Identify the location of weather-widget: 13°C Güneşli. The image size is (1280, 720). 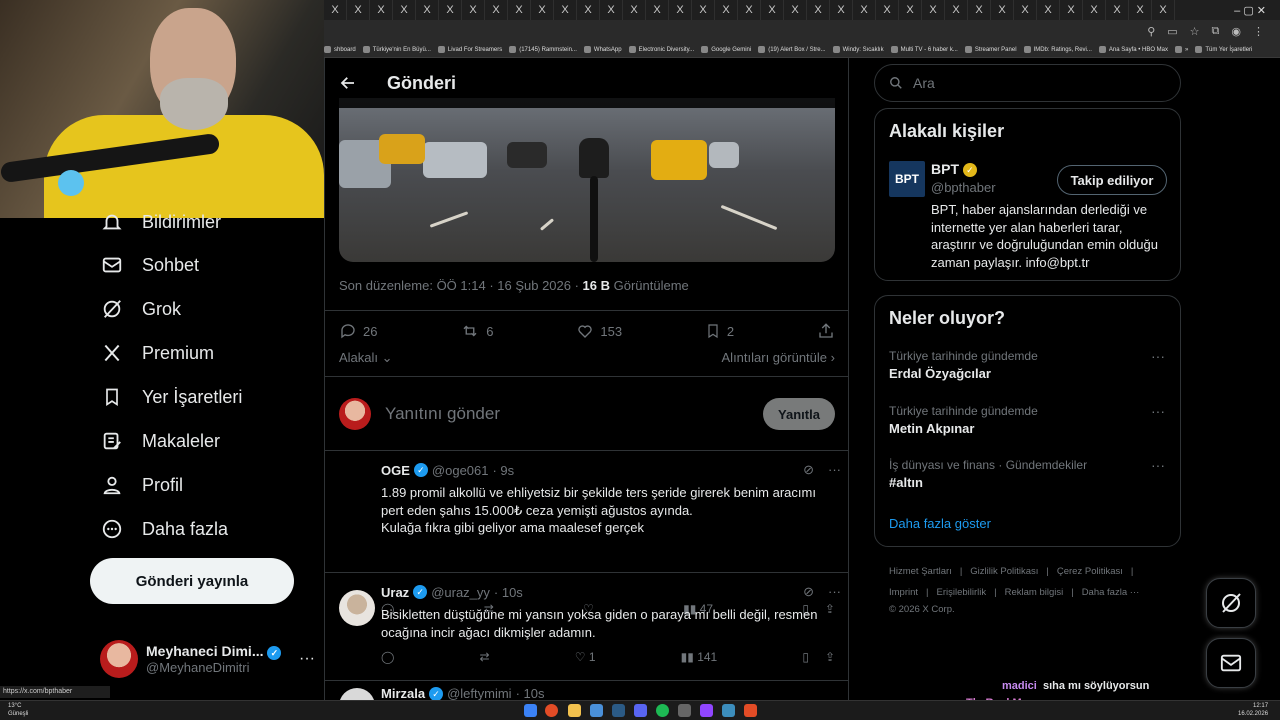
(18, 710).